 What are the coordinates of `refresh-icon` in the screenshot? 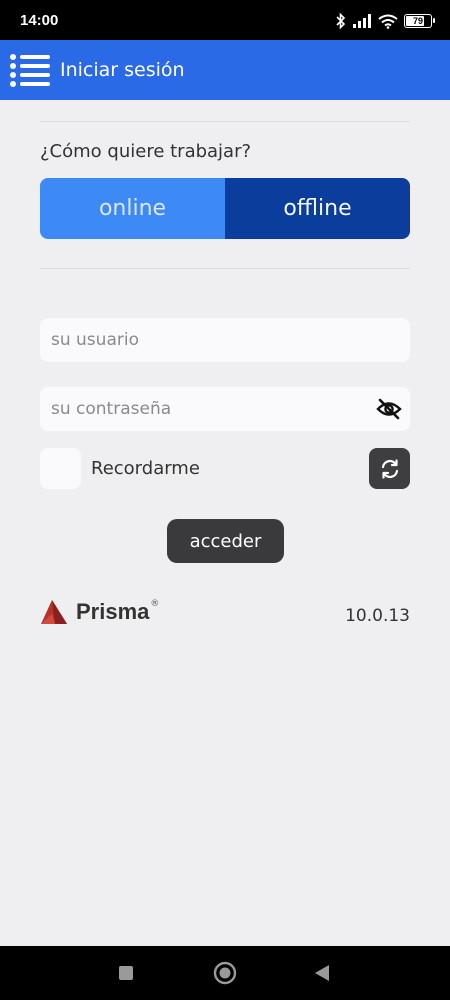 It's located at (389, 468).